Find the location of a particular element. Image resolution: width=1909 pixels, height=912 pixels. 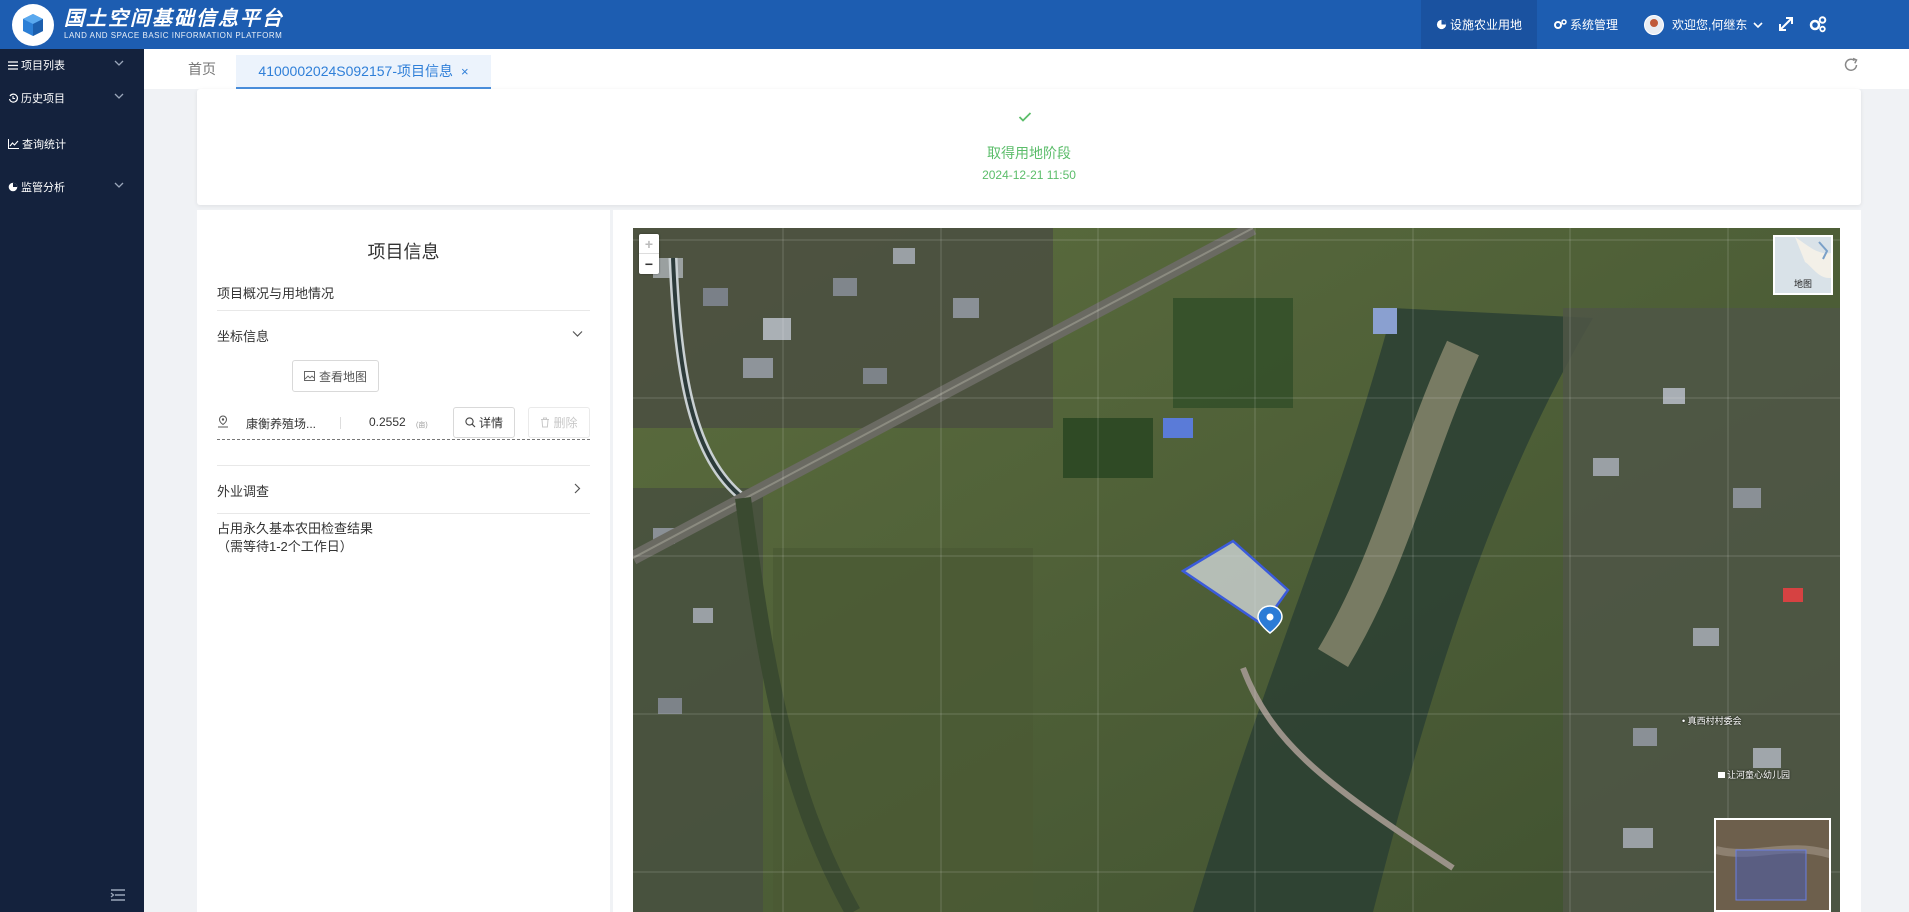

sidebar-item-history-projects: 历史项目 is located at coordinates (72, 98).